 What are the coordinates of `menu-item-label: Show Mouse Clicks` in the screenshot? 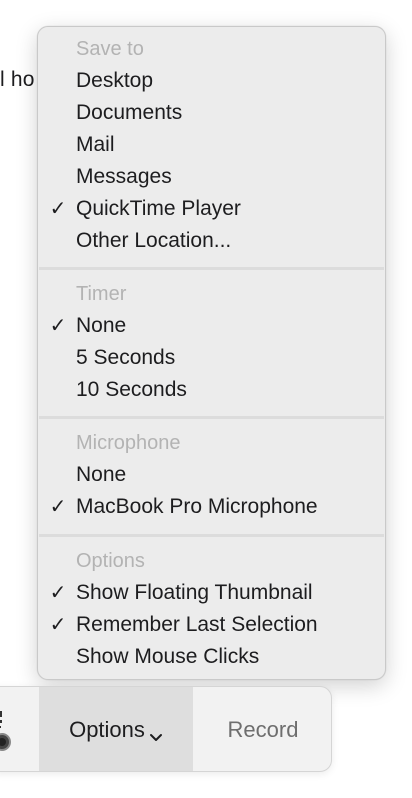 It's located at (168, 656).